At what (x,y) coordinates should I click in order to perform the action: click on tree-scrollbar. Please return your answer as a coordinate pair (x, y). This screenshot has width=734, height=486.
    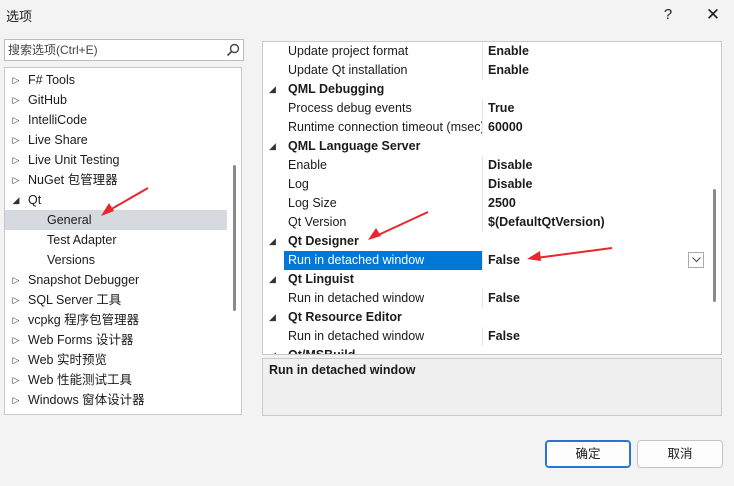
    Looking at the image, I should click on (234, 238).